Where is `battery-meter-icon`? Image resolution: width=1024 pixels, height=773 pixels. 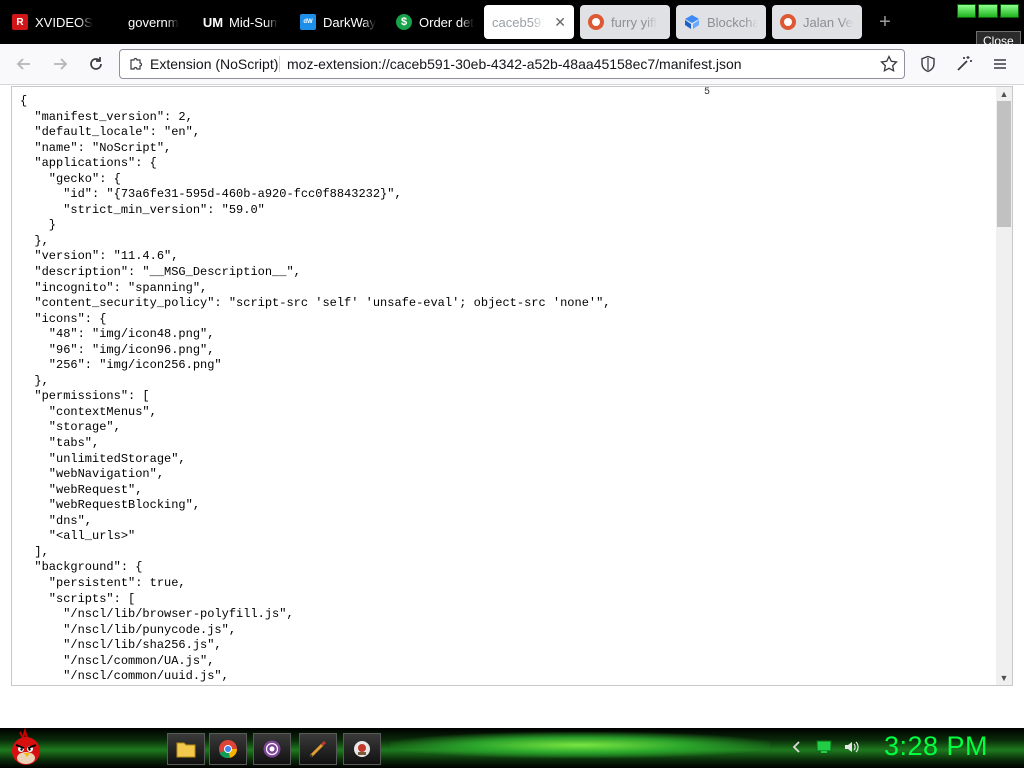 battery-meter-icon is located at coordinates (988, 11).